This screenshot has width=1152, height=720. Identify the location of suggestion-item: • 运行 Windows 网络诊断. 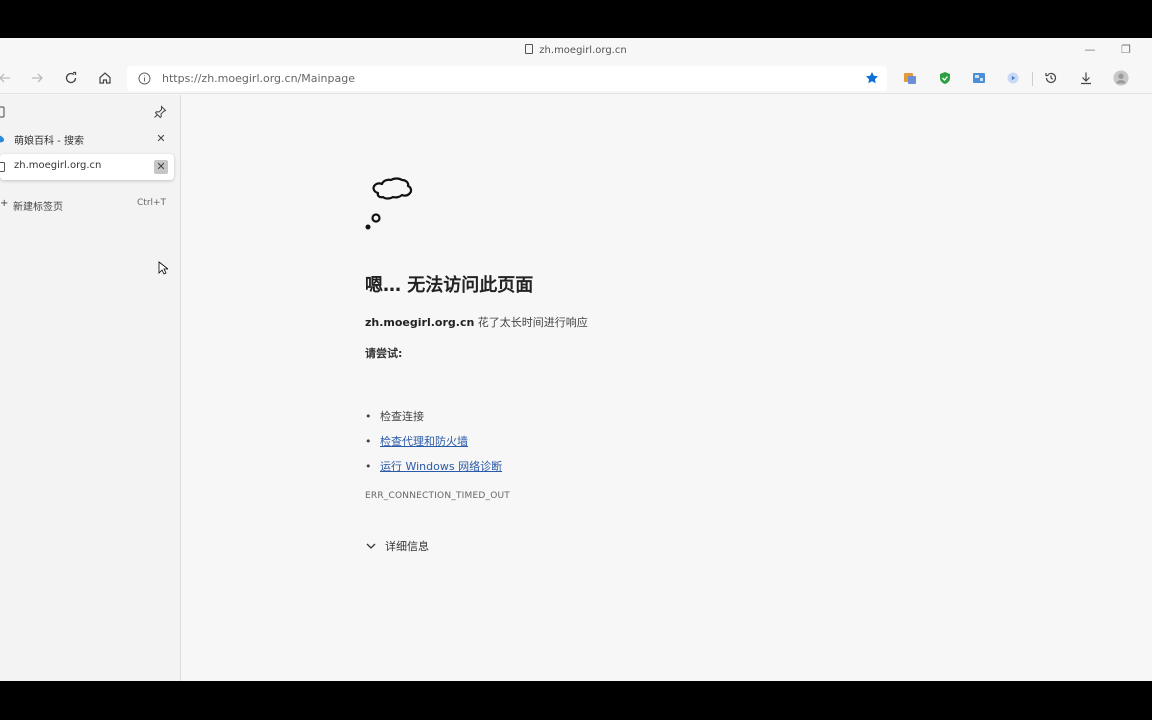
(433, 466).